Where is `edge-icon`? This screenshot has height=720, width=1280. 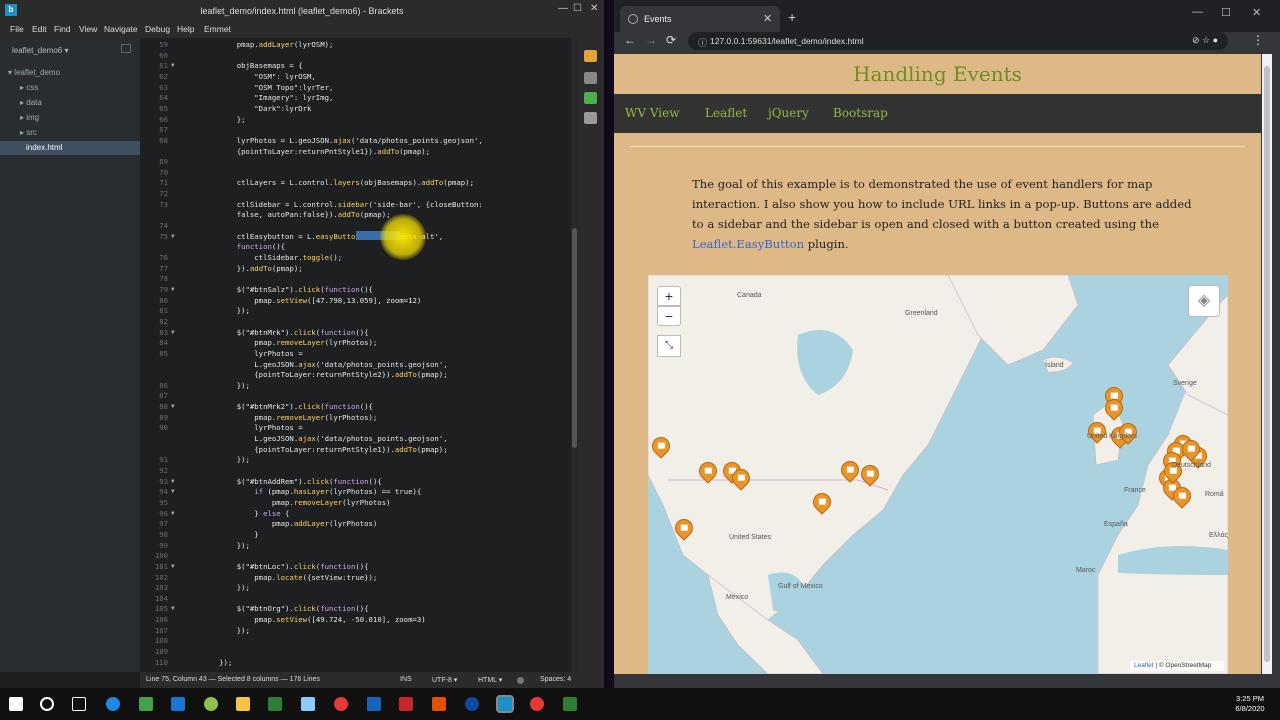 edge-icon is located at coordinates (113, 704).